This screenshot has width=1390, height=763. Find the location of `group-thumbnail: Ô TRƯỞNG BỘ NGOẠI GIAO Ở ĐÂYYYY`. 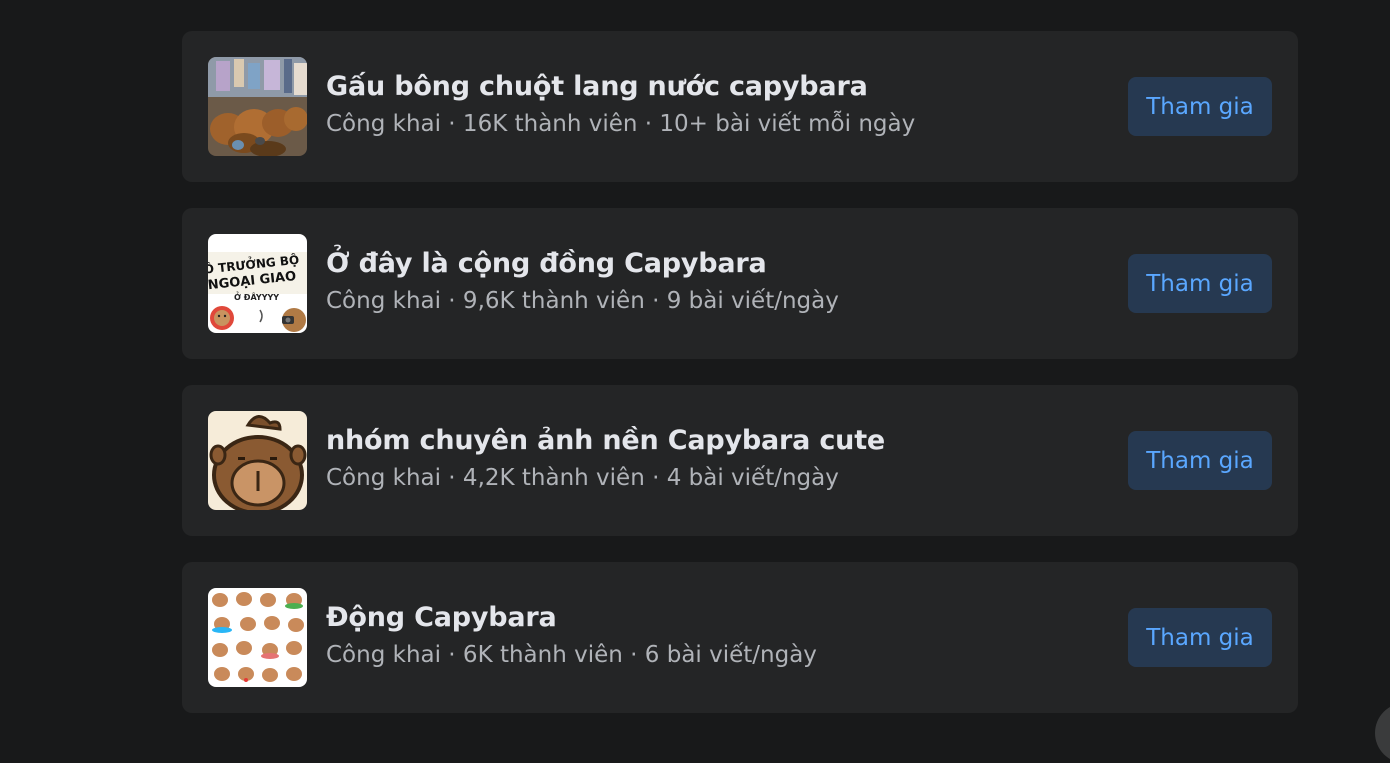

group-thumbnail: Ô TRƯỞNG BỘ NGOẠI GIAO Ở ĐÂYYYY is located at coordinates (257, 283).